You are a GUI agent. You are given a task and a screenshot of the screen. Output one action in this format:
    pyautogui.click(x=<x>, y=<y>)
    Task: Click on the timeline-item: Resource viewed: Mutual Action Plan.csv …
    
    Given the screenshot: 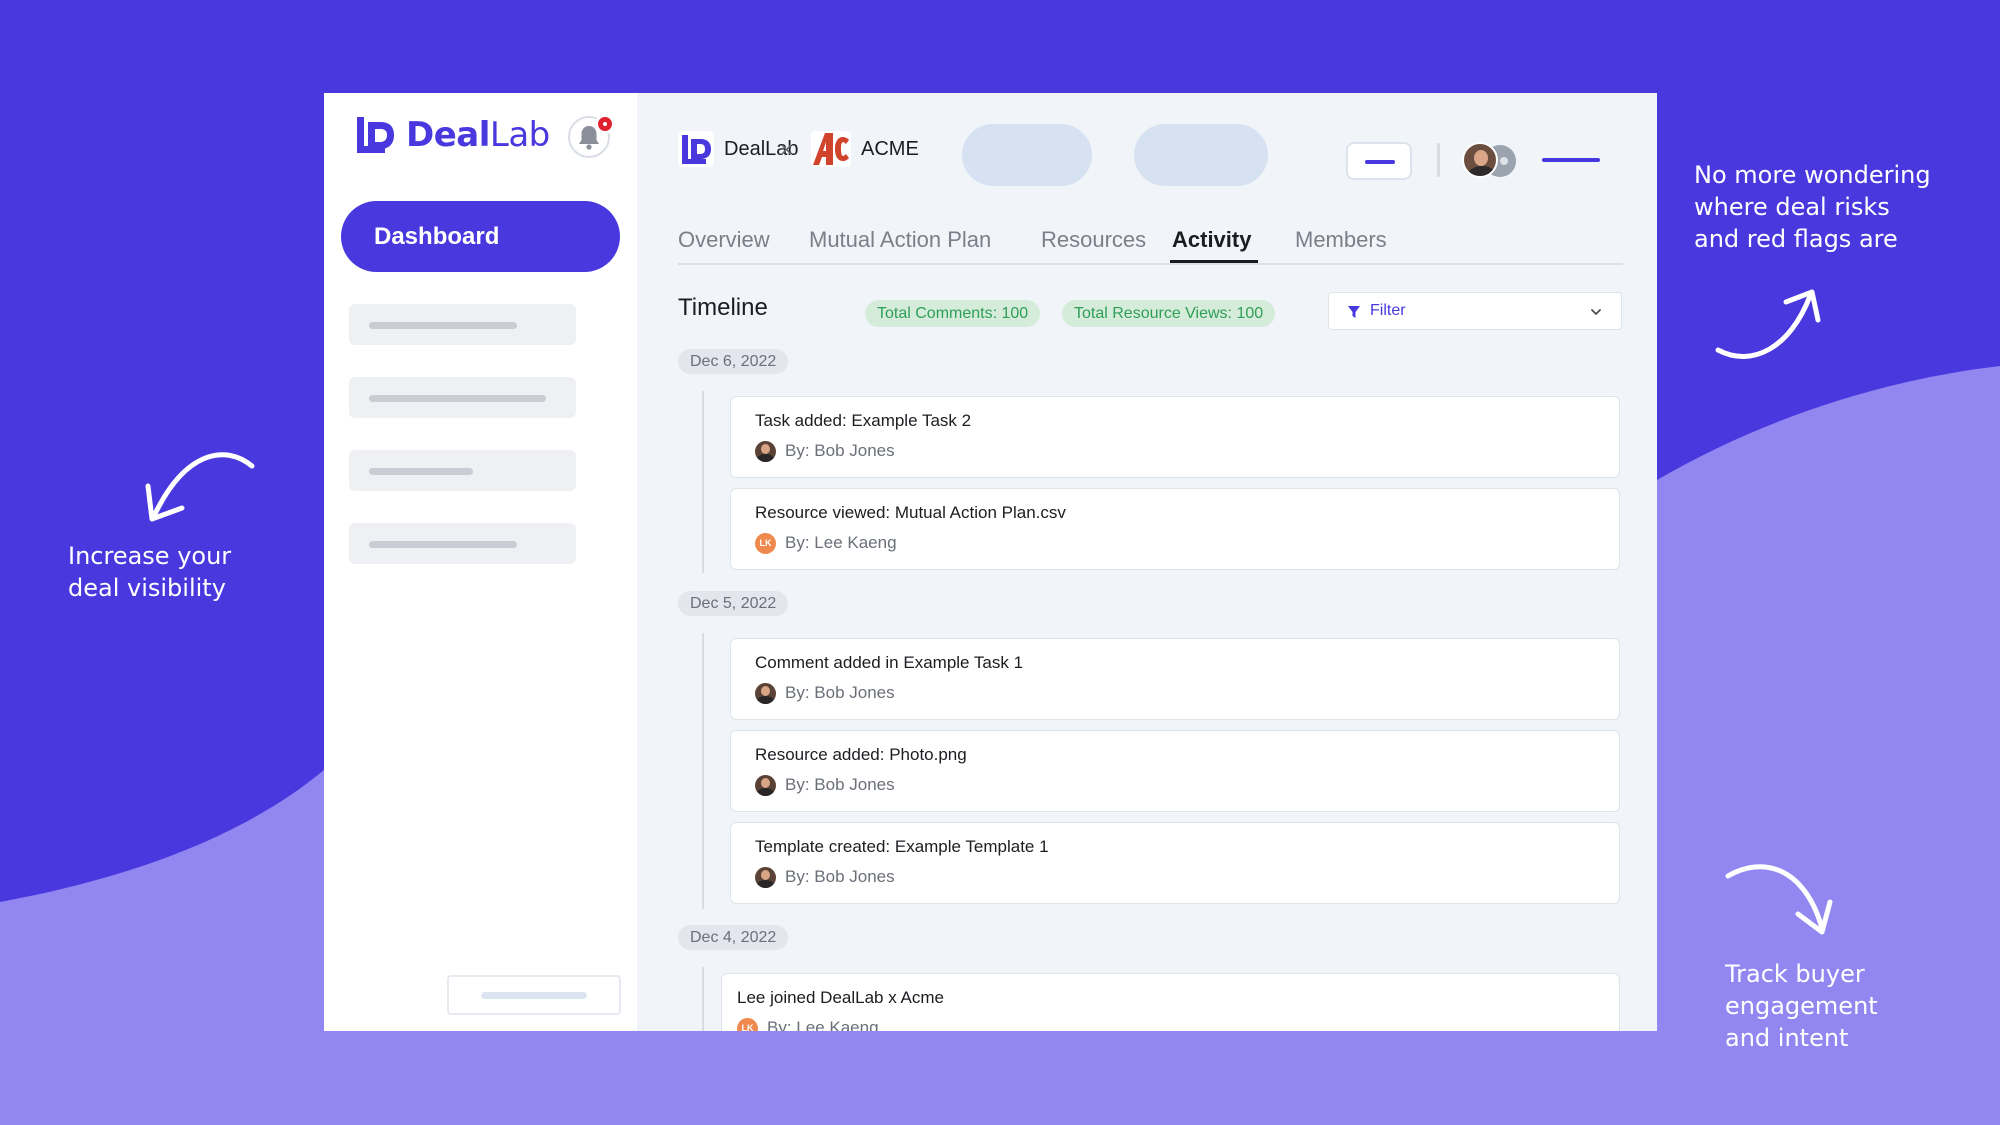 What is the action you would take?
    pyautogui.click(x=1175, y=529)
    